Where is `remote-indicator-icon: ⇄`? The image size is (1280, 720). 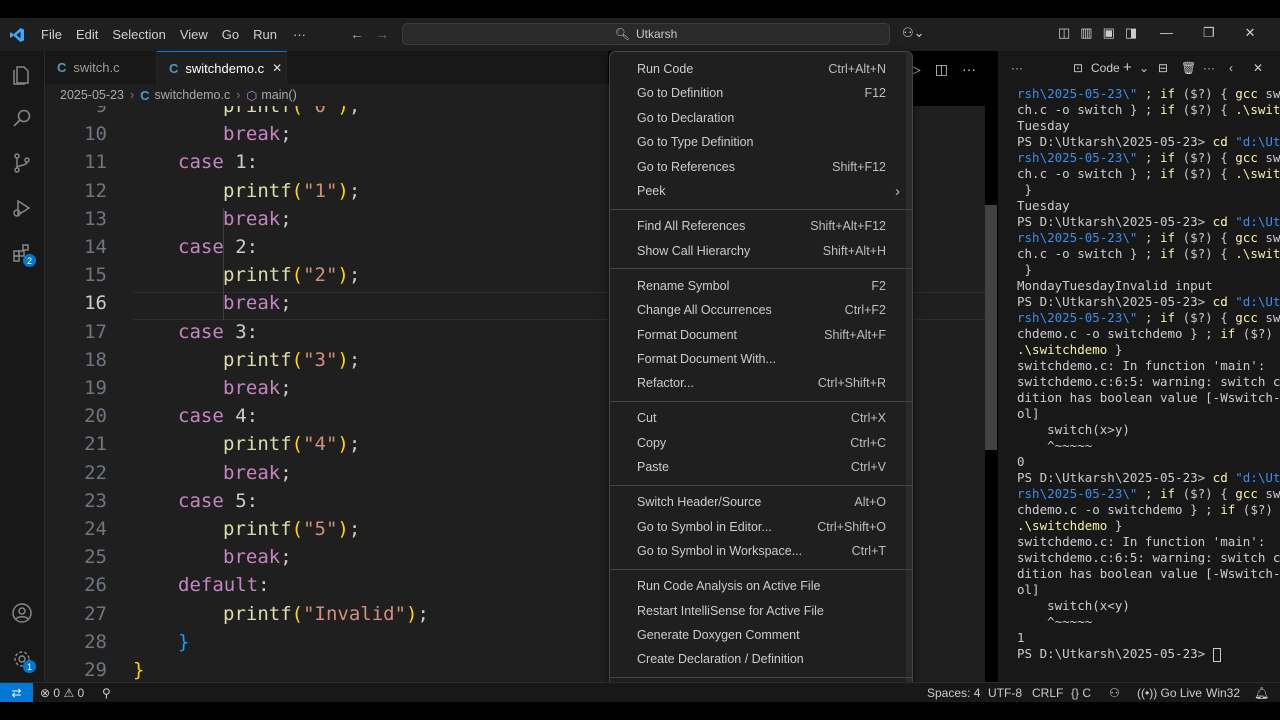
remote-indicator-icon: ⇄ is located at coordinates (16, 693).